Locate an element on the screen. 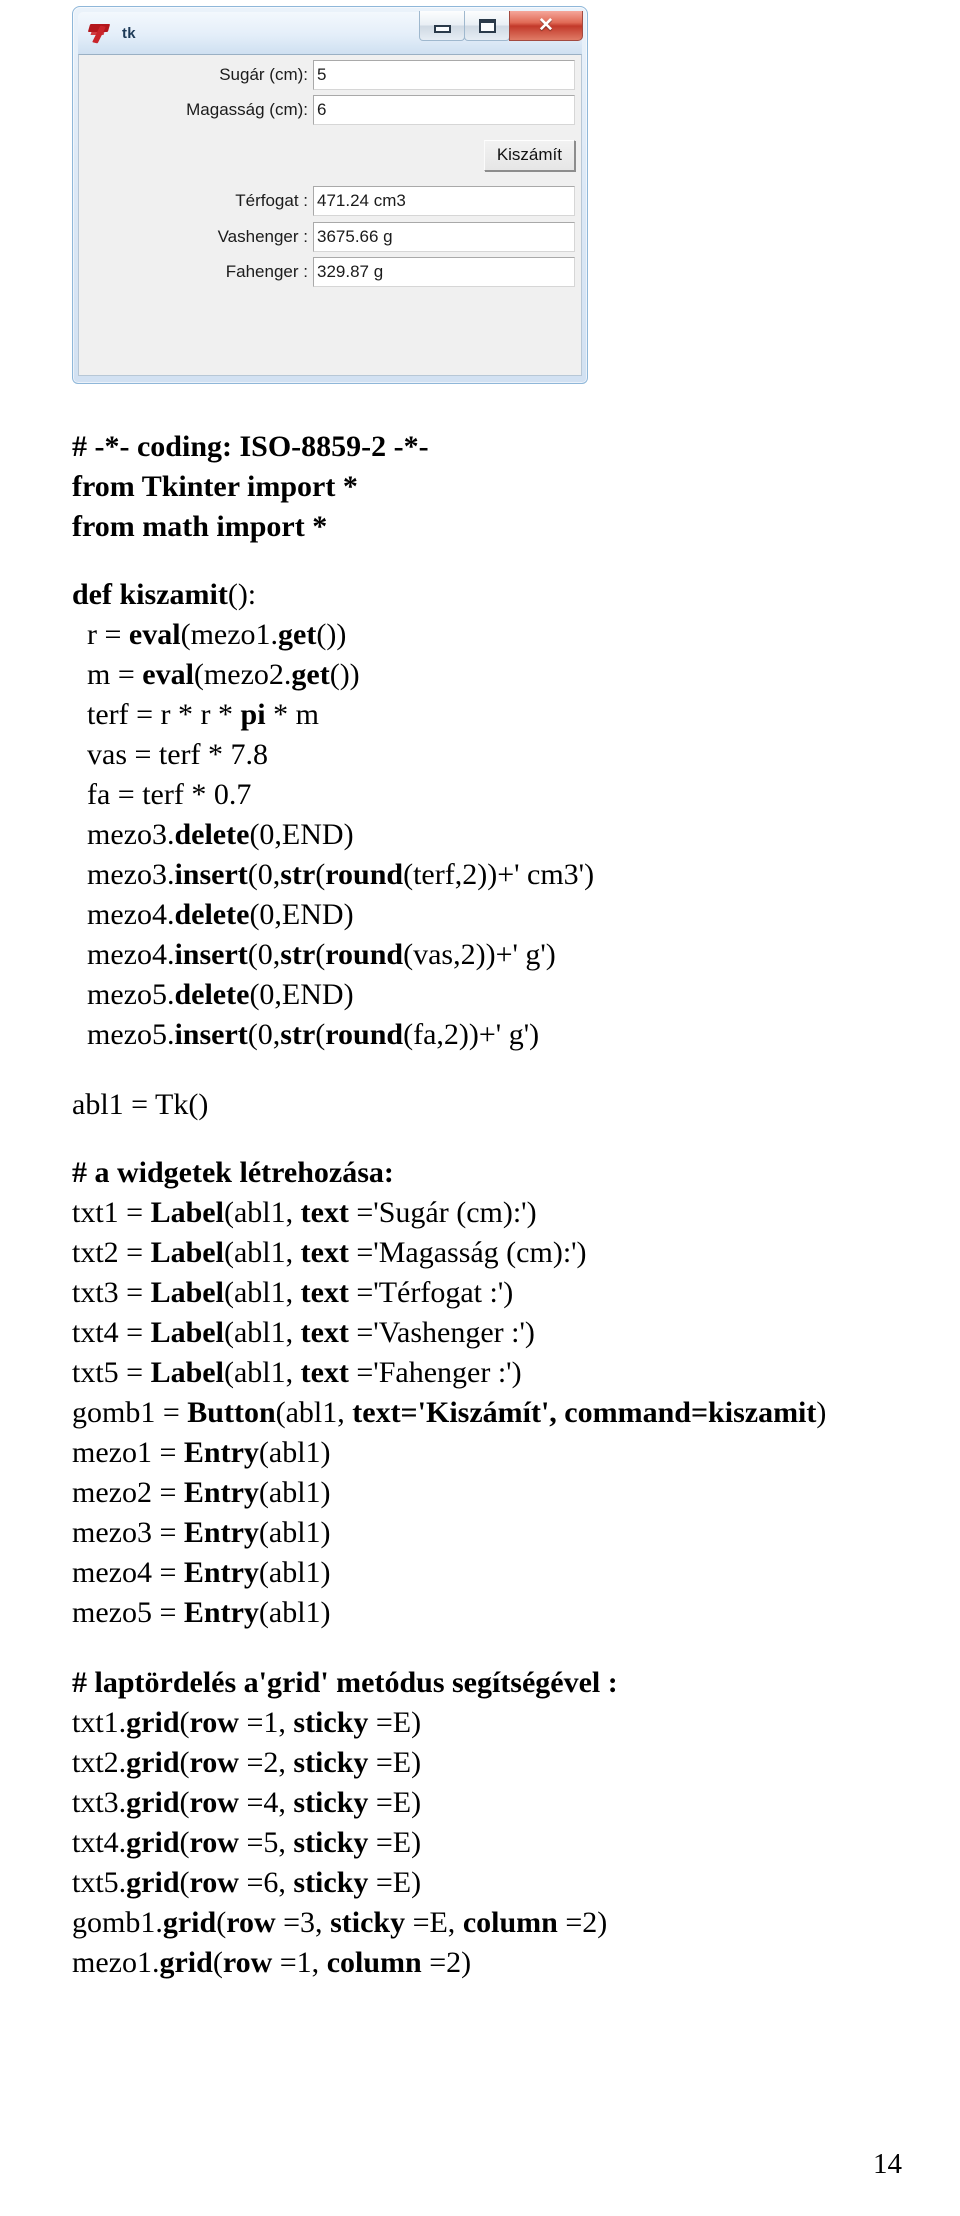  python-tk-icon is located at coordinates (100, 33).